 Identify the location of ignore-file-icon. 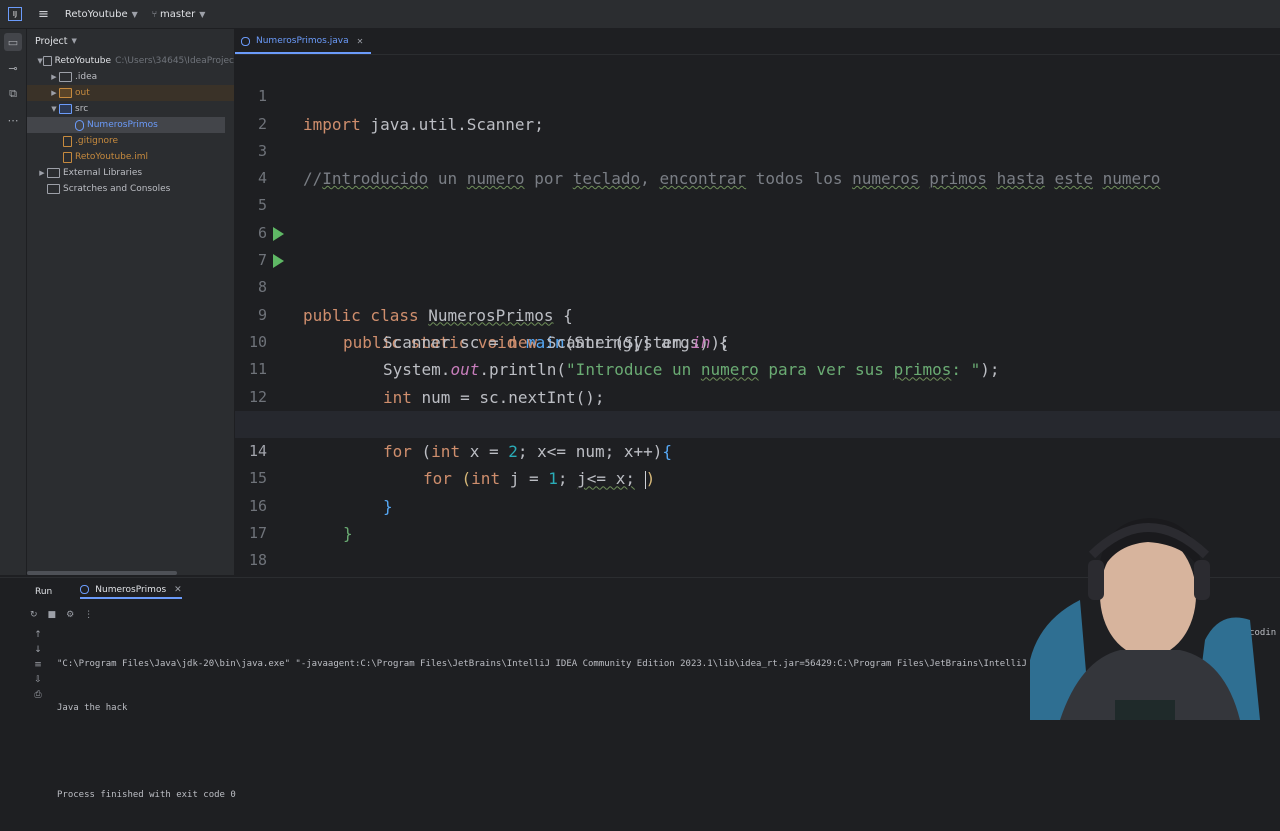
(67, 141).